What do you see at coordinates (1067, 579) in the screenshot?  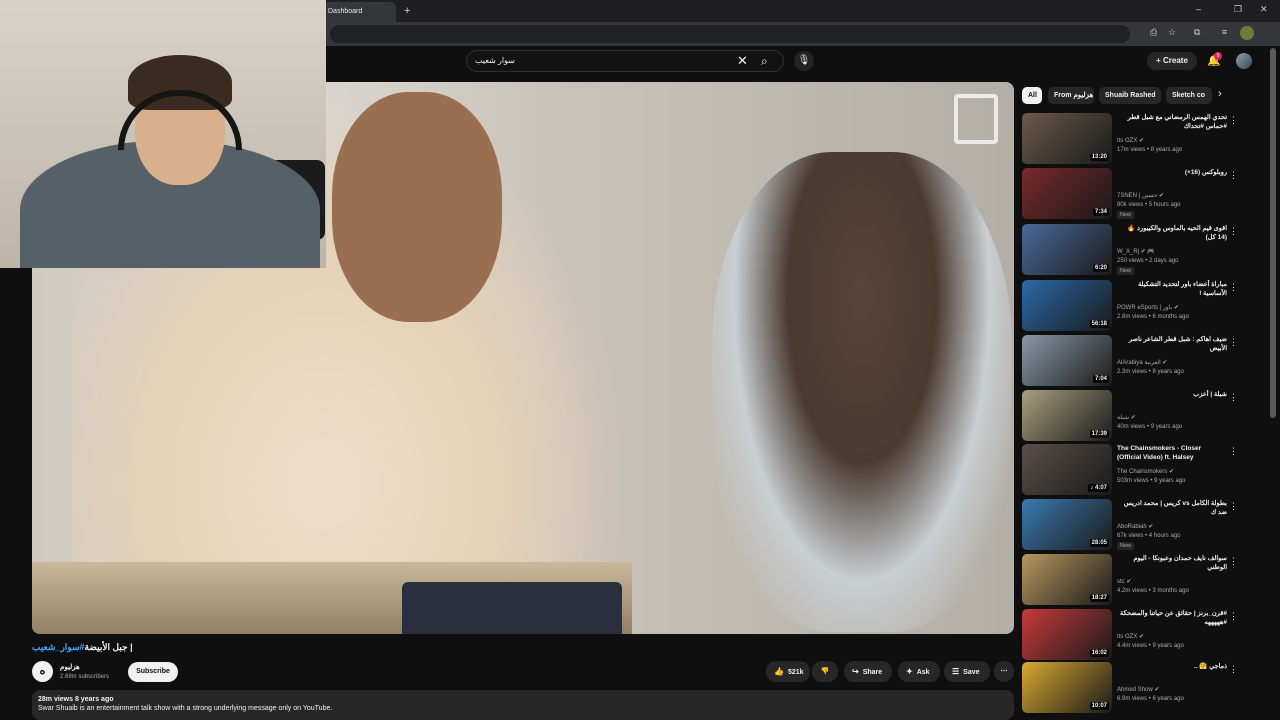 I see `video-thumbnail: 18:27` at bounding box center [1067, 579].